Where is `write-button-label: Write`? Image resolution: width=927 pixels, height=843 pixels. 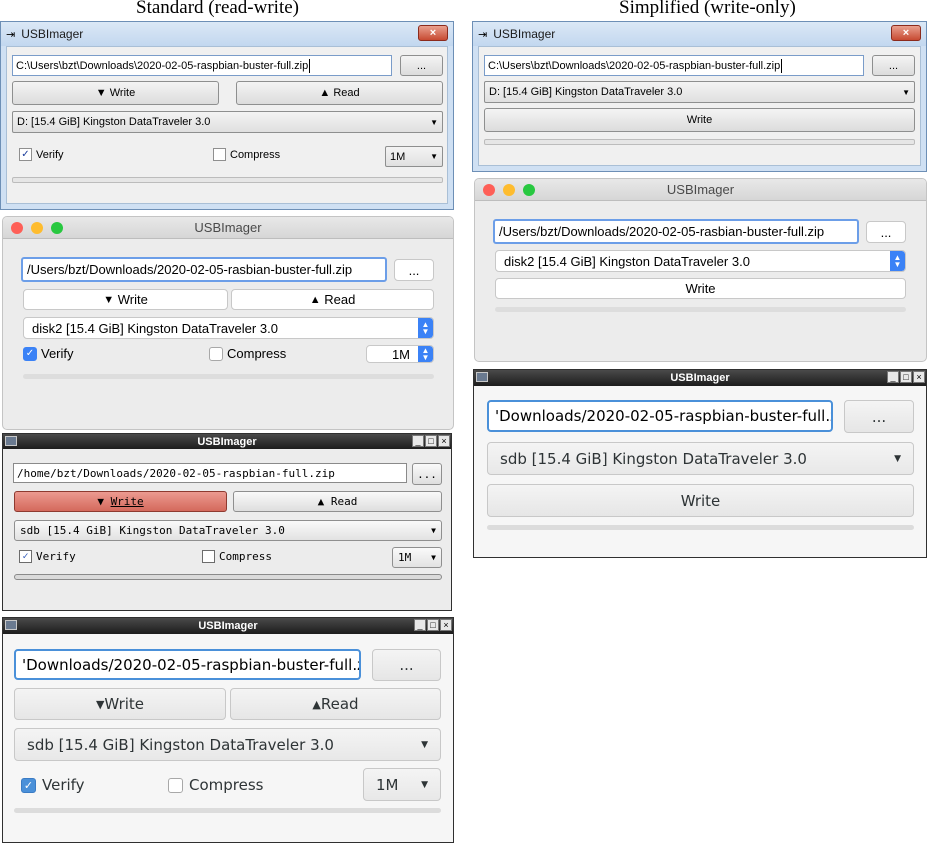
write-button-label: Write is located at coordinates (132, 299).